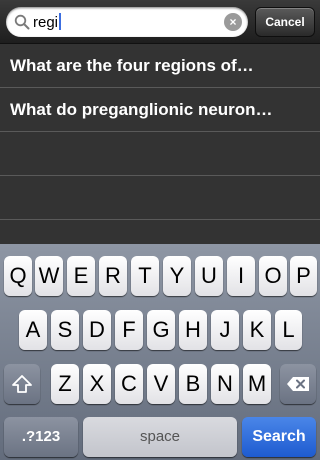 The image size is (320, 460). Describe the element at coordinates (193, 330) in the screenshot. I see `key-h: H` at that location.